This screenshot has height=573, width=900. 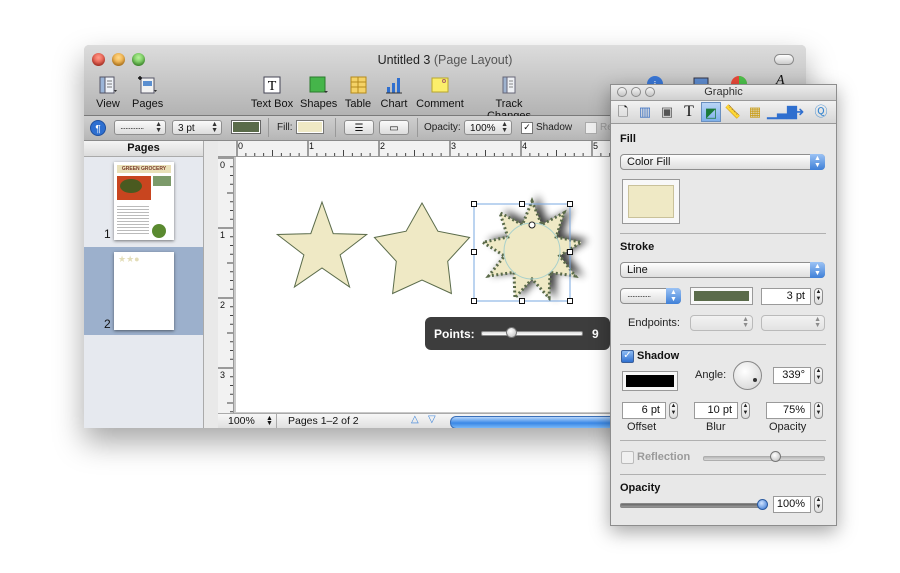 I want to click on ruler-icon: 📏, so click(x=733, y=111).